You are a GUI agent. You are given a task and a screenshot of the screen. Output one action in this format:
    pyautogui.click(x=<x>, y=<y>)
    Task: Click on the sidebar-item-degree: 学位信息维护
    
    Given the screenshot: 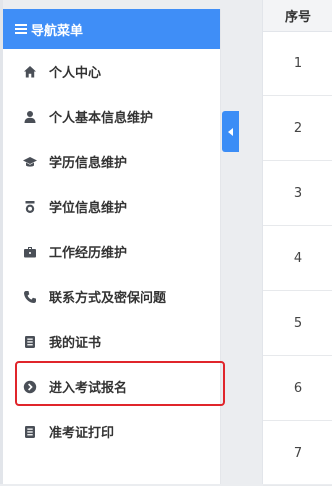 What is the action you would take?
    pyautogui.click(x=111, y=206)
    